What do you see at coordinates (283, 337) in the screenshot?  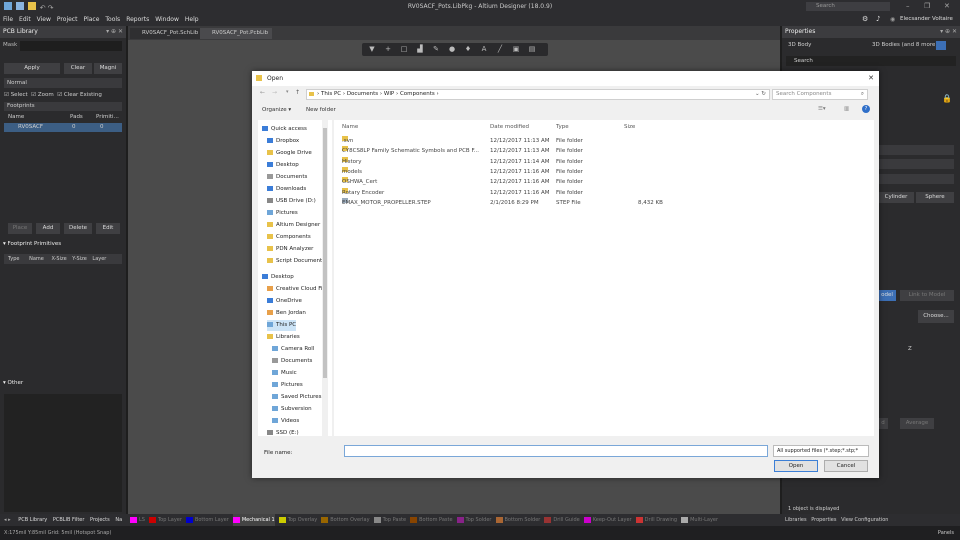 I see `nav-item: Libraries` at bounding box center [283, 337].